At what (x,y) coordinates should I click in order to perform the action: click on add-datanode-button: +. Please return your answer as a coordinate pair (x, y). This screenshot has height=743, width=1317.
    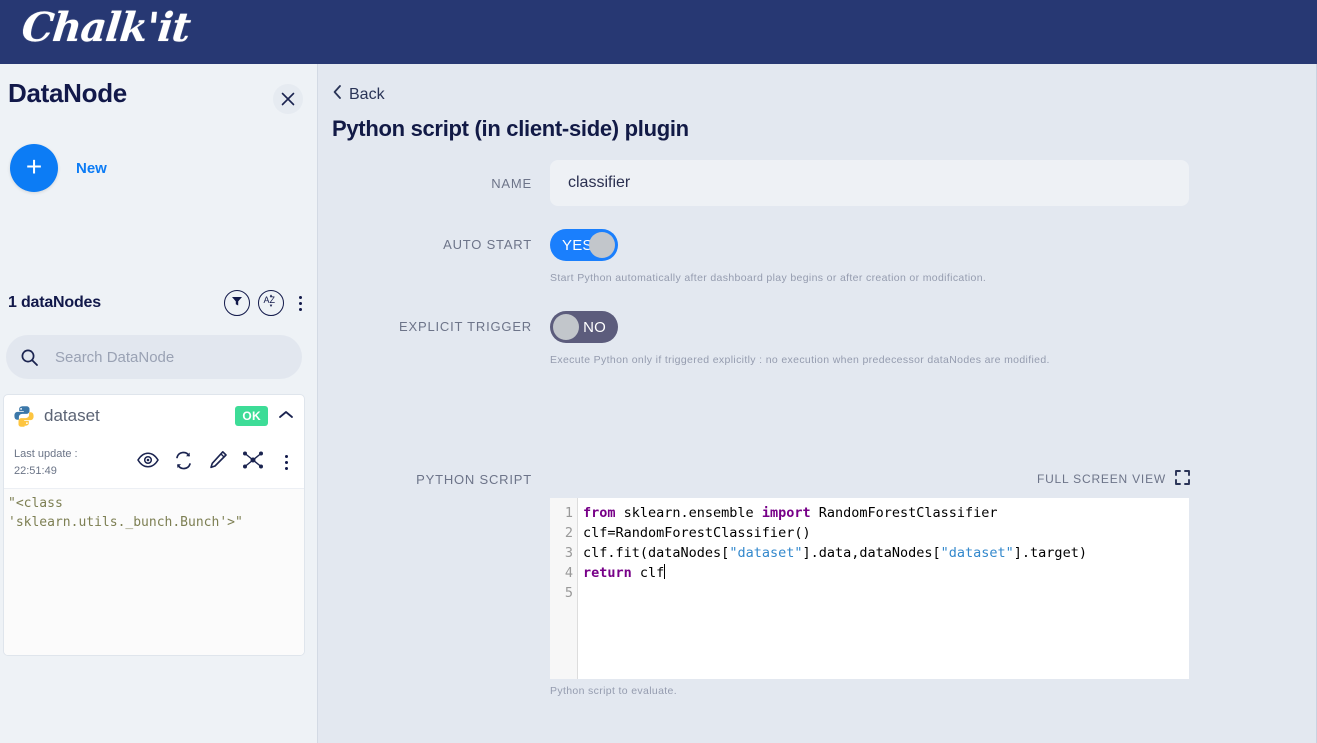
    Looking at the image, I should click on (34, 168).